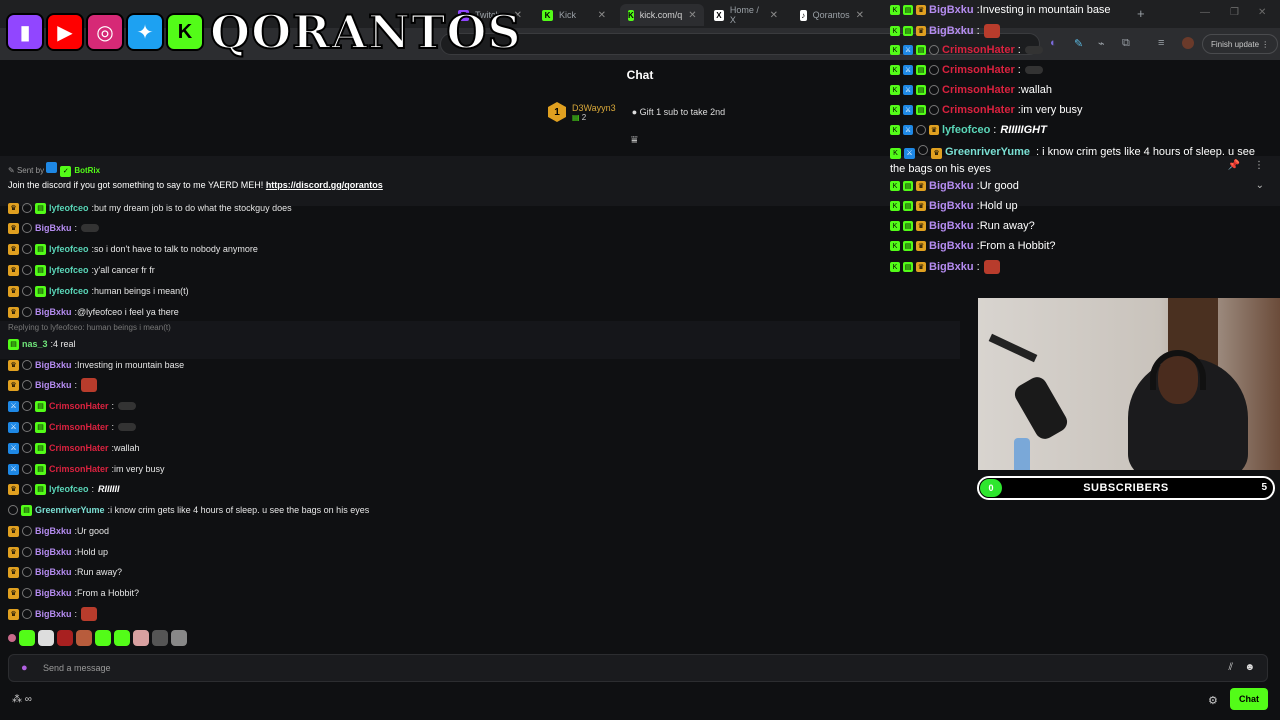 This screenshot has height=720, width=1280. I want to click on overlay-chat-message: K ▤ ♛ BigBxku :, so click(945, 267).